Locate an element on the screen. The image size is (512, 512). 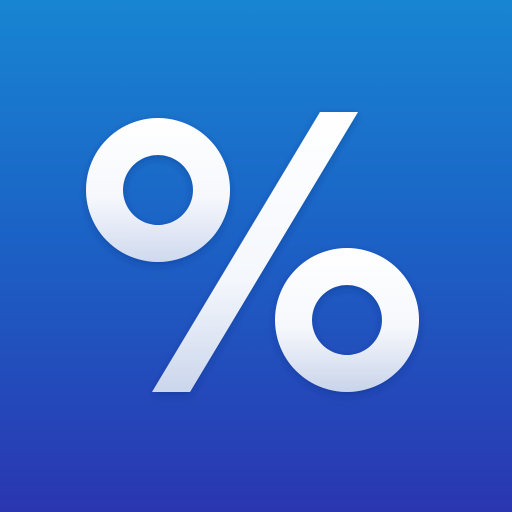
percent-upper-ring is located at coordinates (158, 190).